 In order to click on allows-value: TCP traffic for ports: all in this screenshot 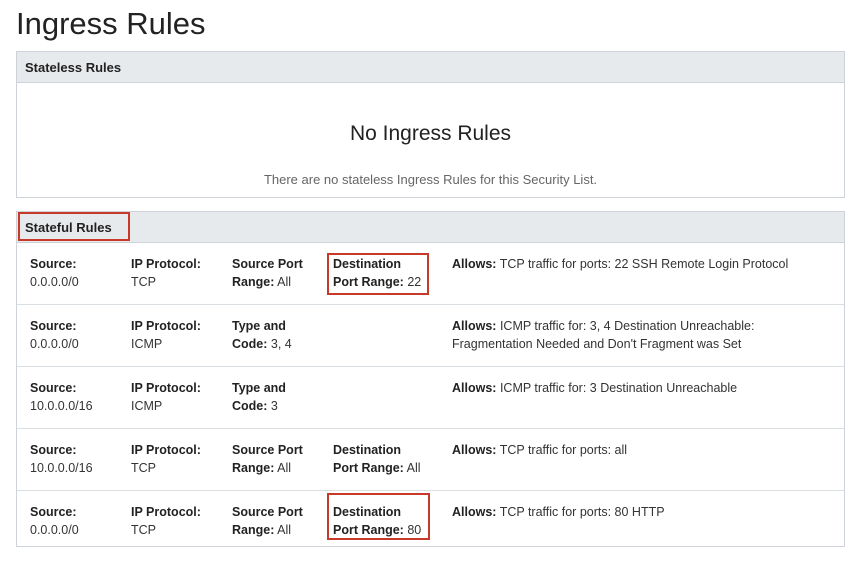, I will do `click(563, 450)`.